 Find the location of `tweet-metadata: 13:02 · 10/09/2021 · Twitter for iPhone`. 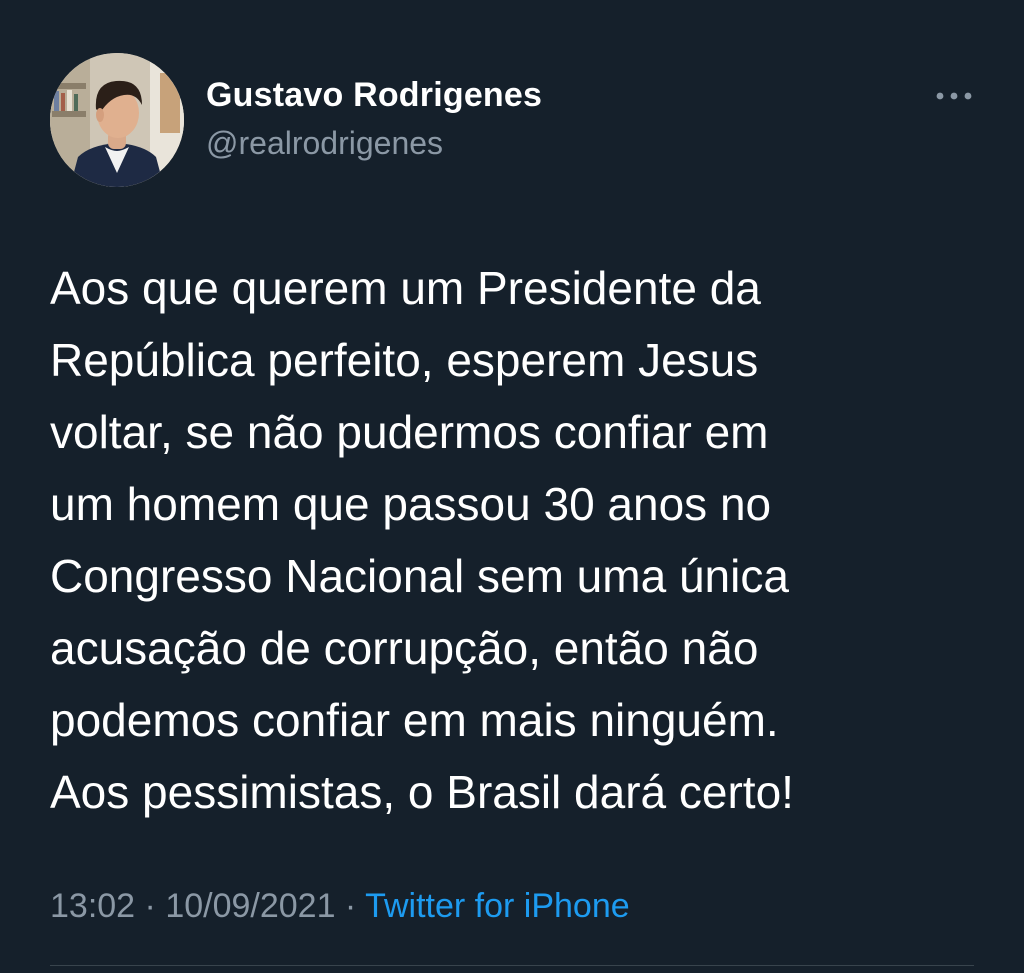

tweet-metadata: 13:02 · 10/09/2021 · Twitter for iPhone is located at coordinates (340, 906).